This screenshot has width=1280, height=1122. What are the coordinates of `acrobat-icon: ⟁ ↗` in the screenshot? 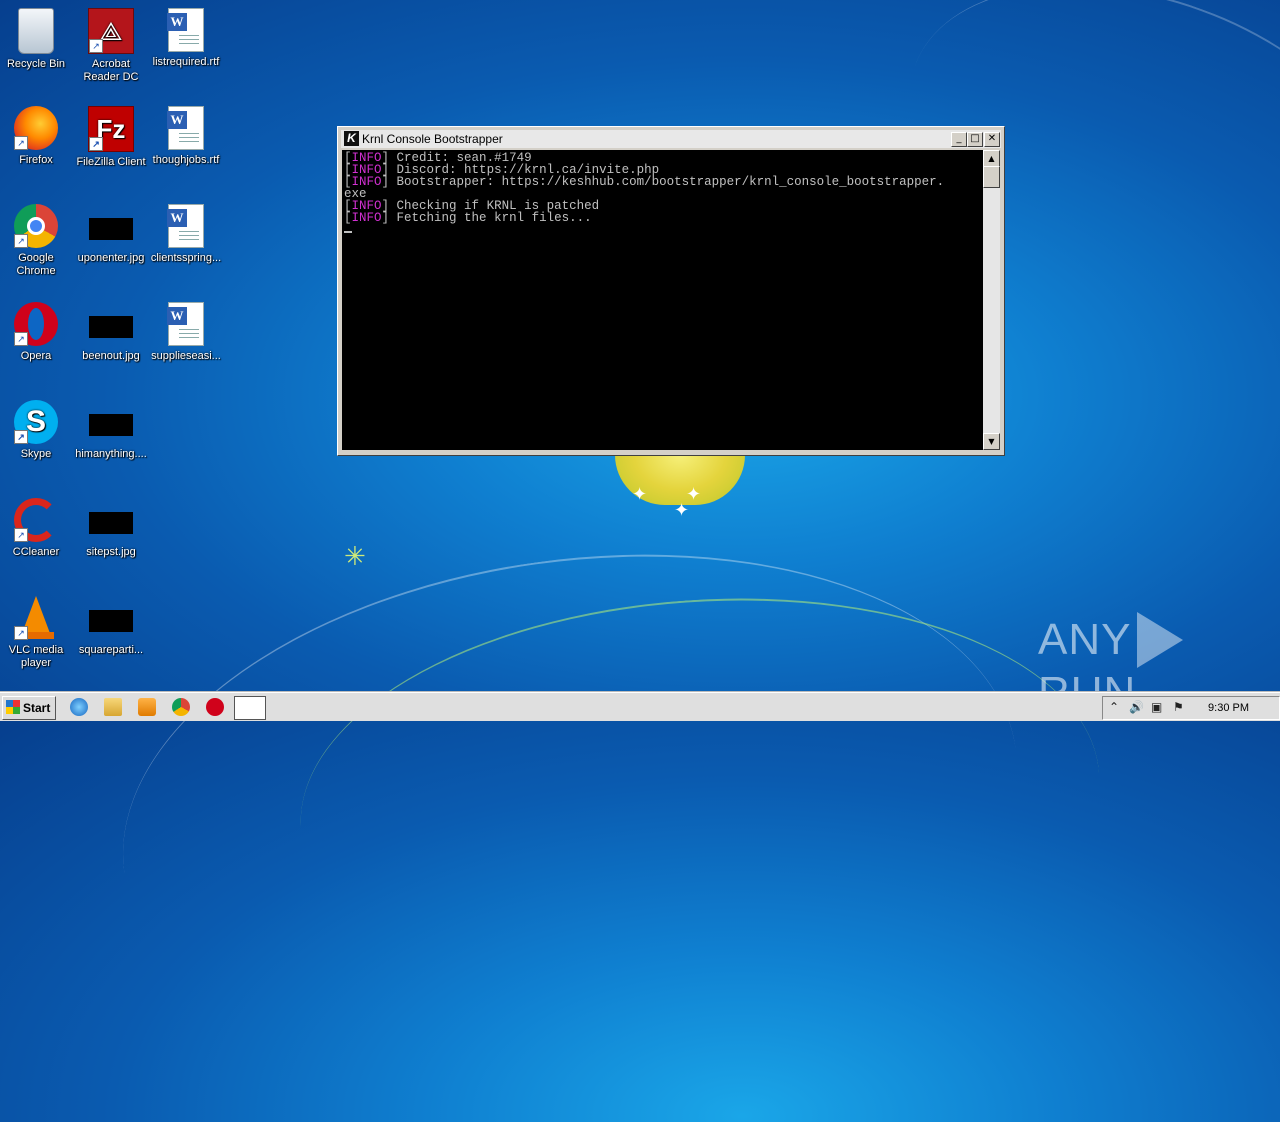 It's located at (111, 31).